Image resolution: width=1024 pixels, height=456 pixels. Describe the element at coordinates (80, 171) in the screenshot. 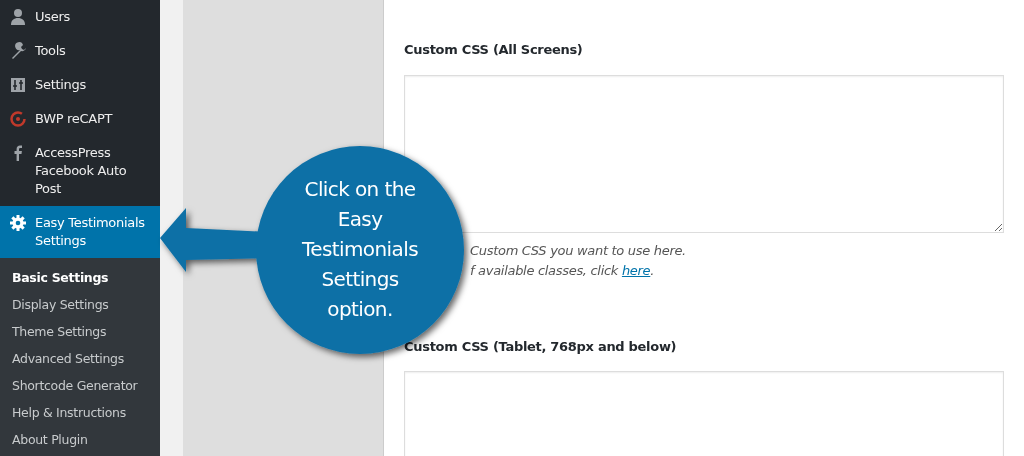

I see `sidebar-item: AccessPress Facebook Auto Post` at that location.